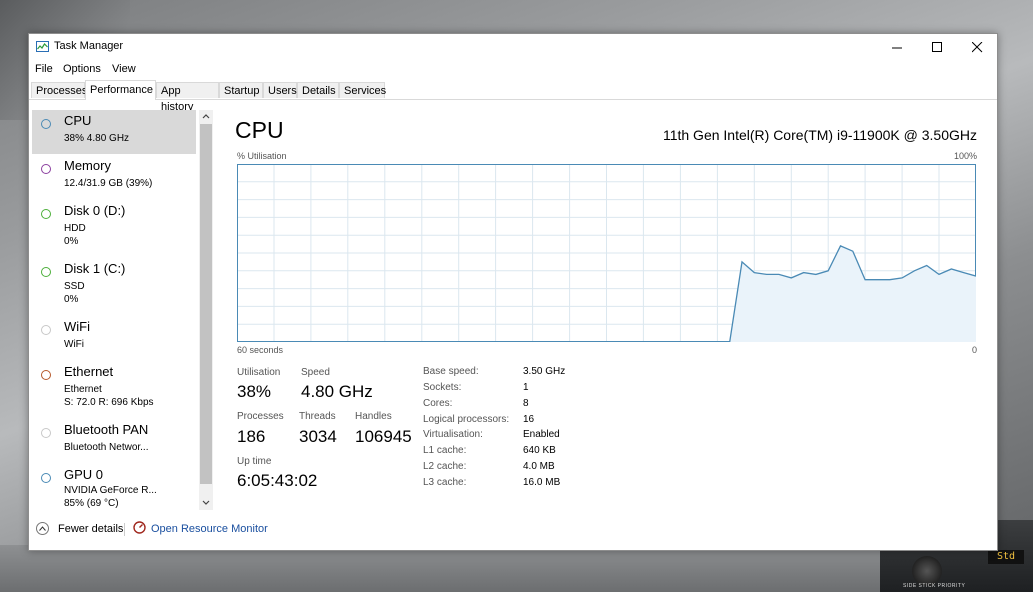  What do you see at coordinates (442, 387) in the screenshot?
I see `spec-key: Sockets:` at bounding box center [442, 387].